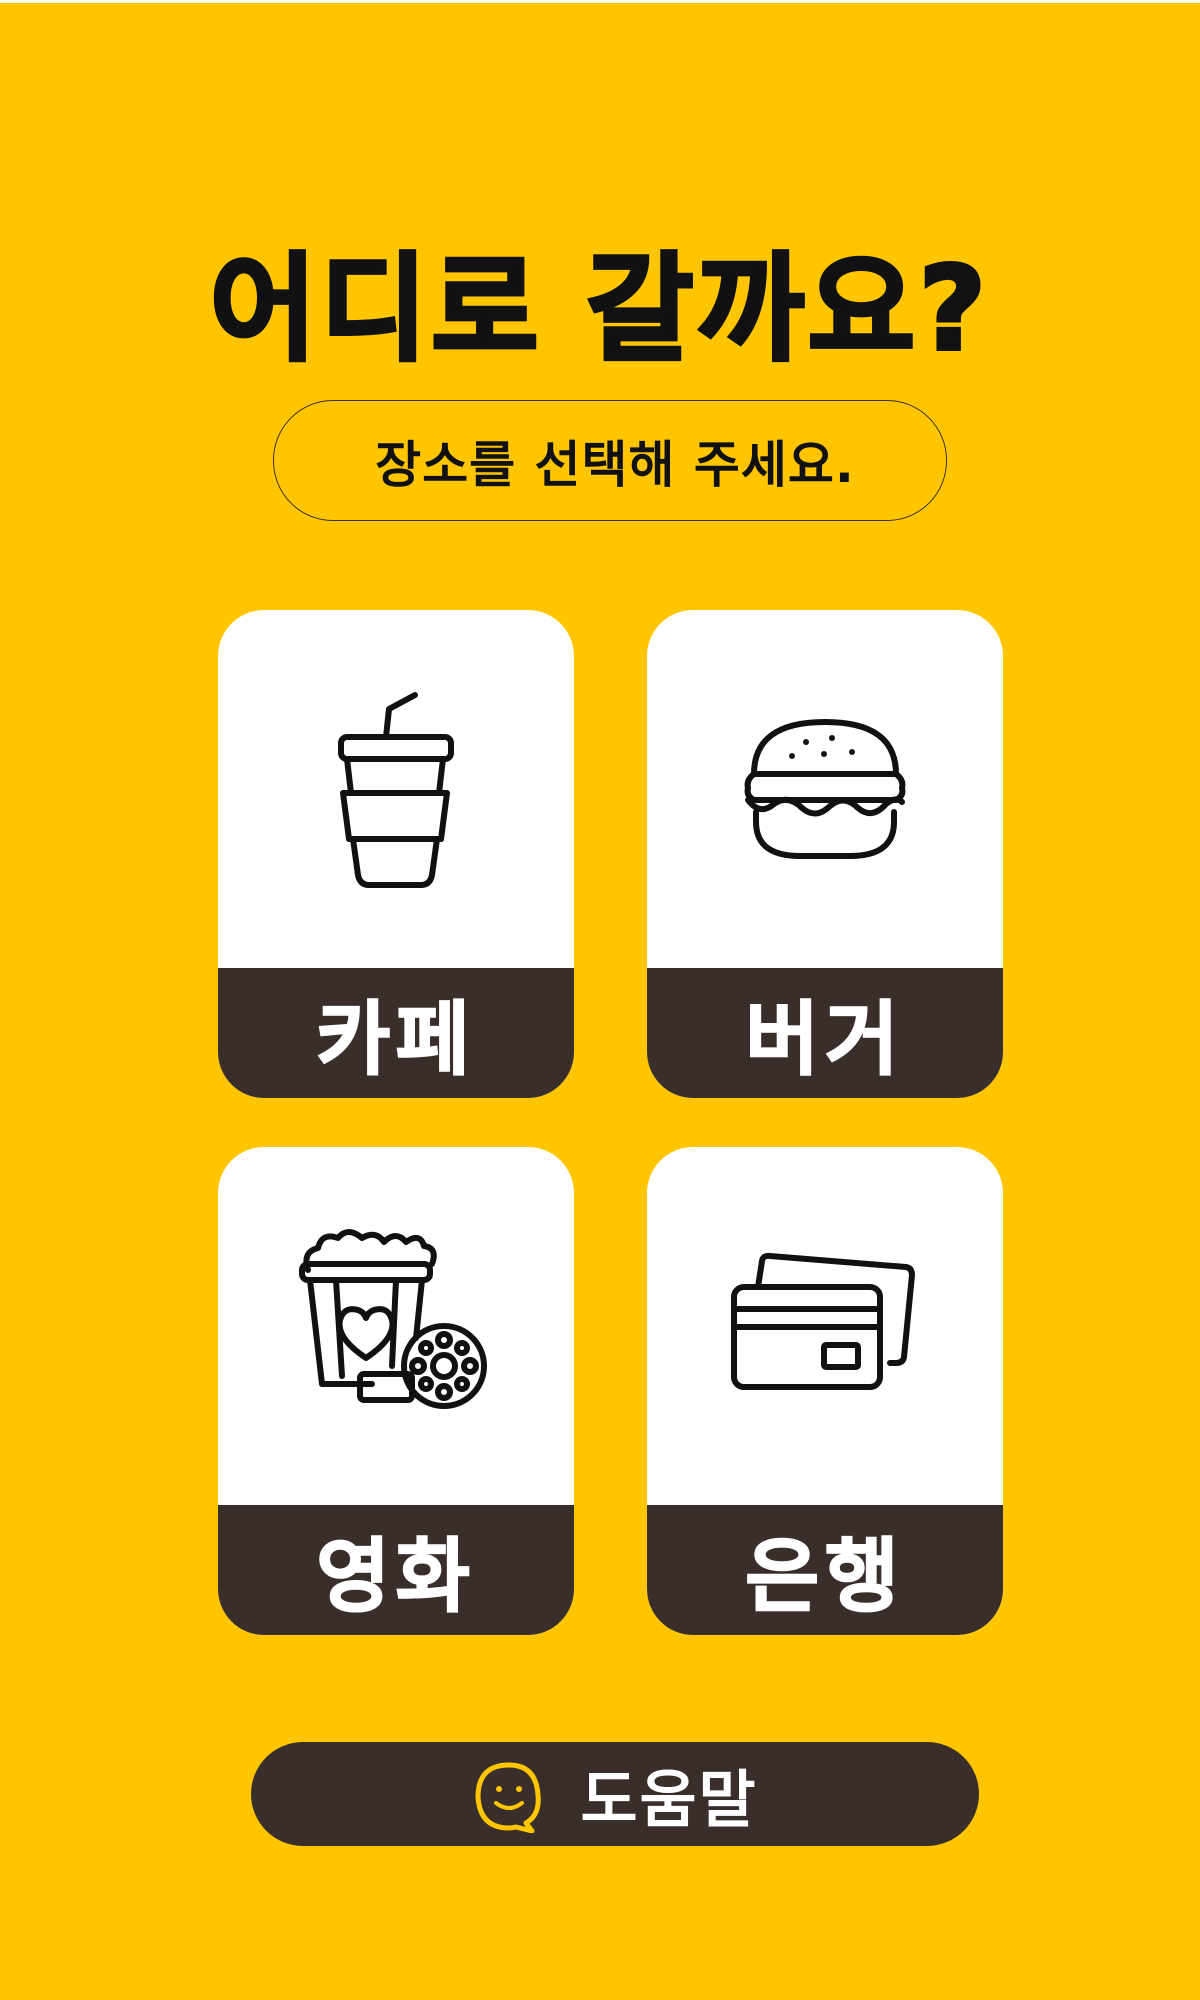 The width and height of the screenshot is (1200, 2000). I want to click on top-divider, so click(600, 1).